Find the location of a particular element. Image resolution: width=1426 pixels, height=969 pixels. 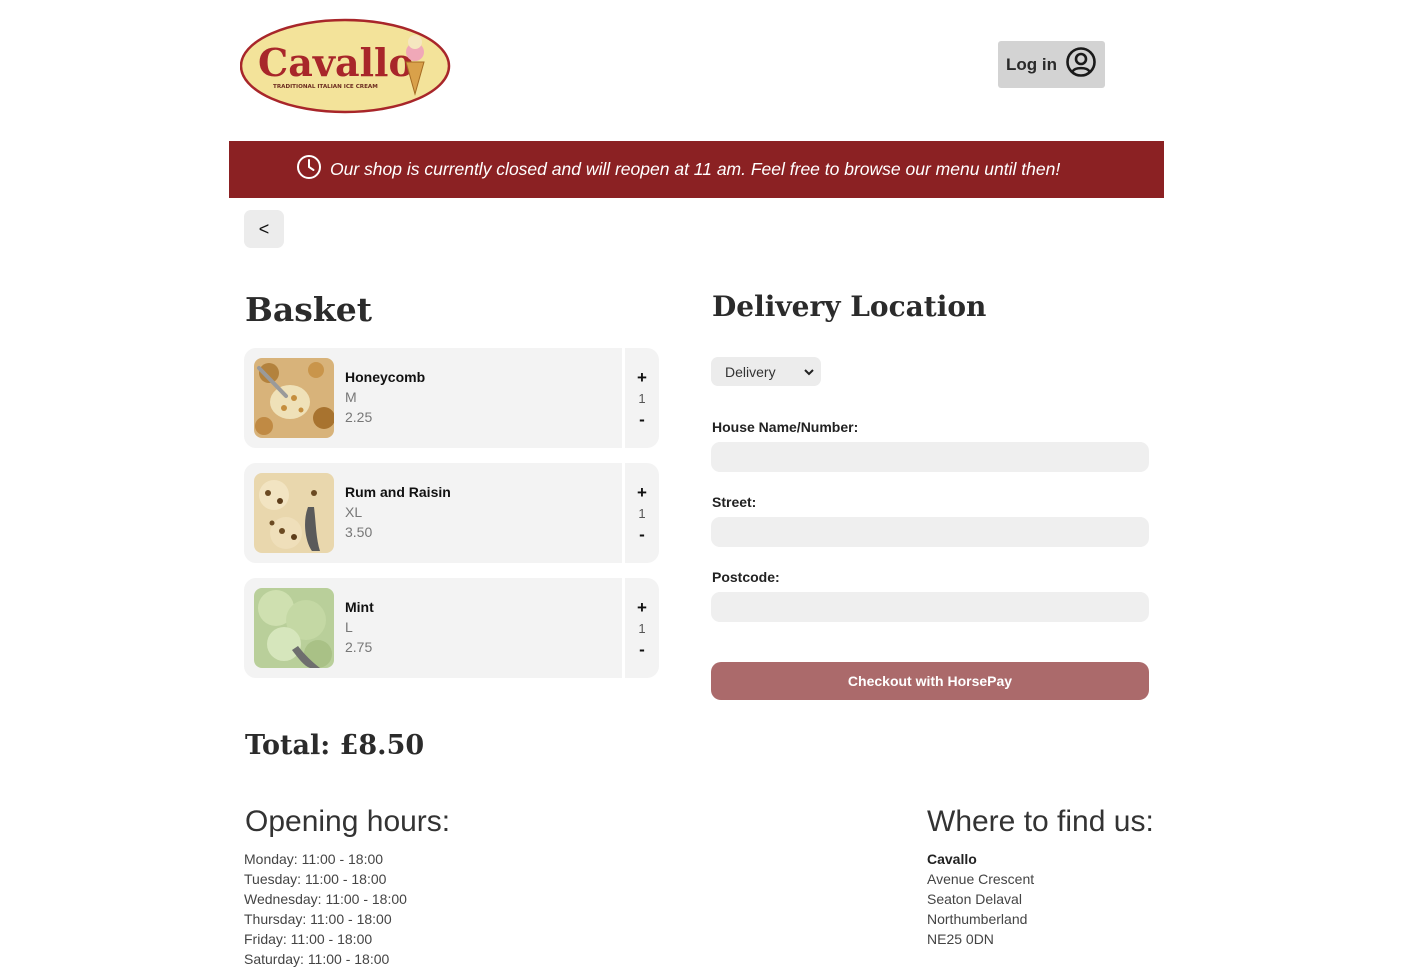

item-name: Honeycomb is located at coordinates (385, 377).